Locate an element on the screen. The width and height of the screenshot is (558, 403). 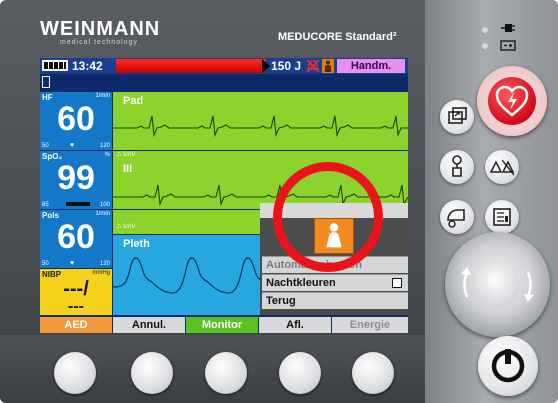
model-name: MEDUCORE Standard² is located at coordinates (337, 37).